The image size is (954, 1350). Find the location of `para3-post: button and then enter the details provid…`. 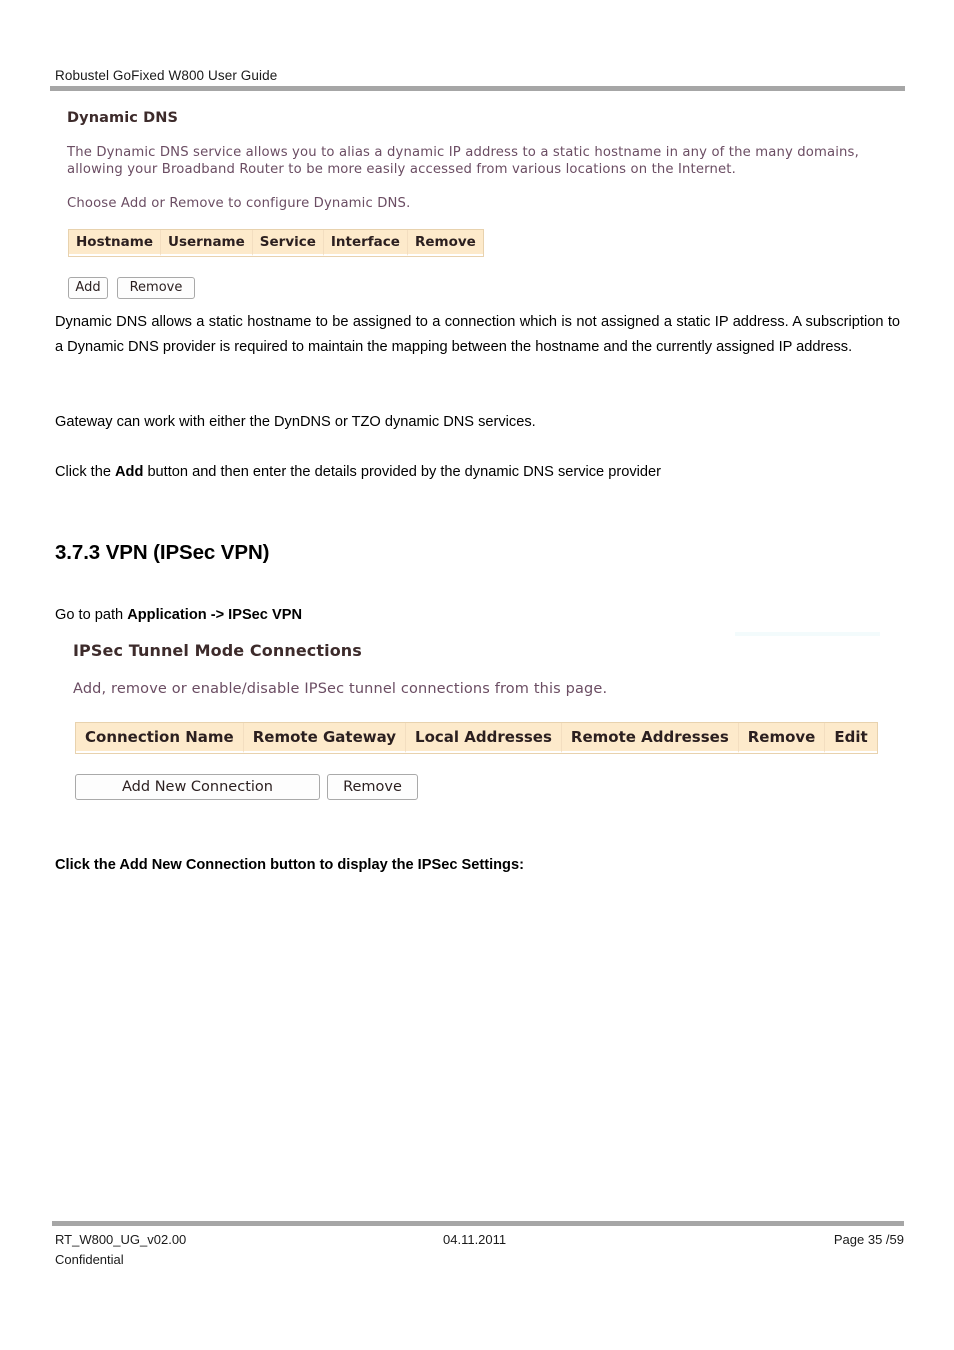

para3-post: button and then enter the details provid… is located at coordinates (402, 472).